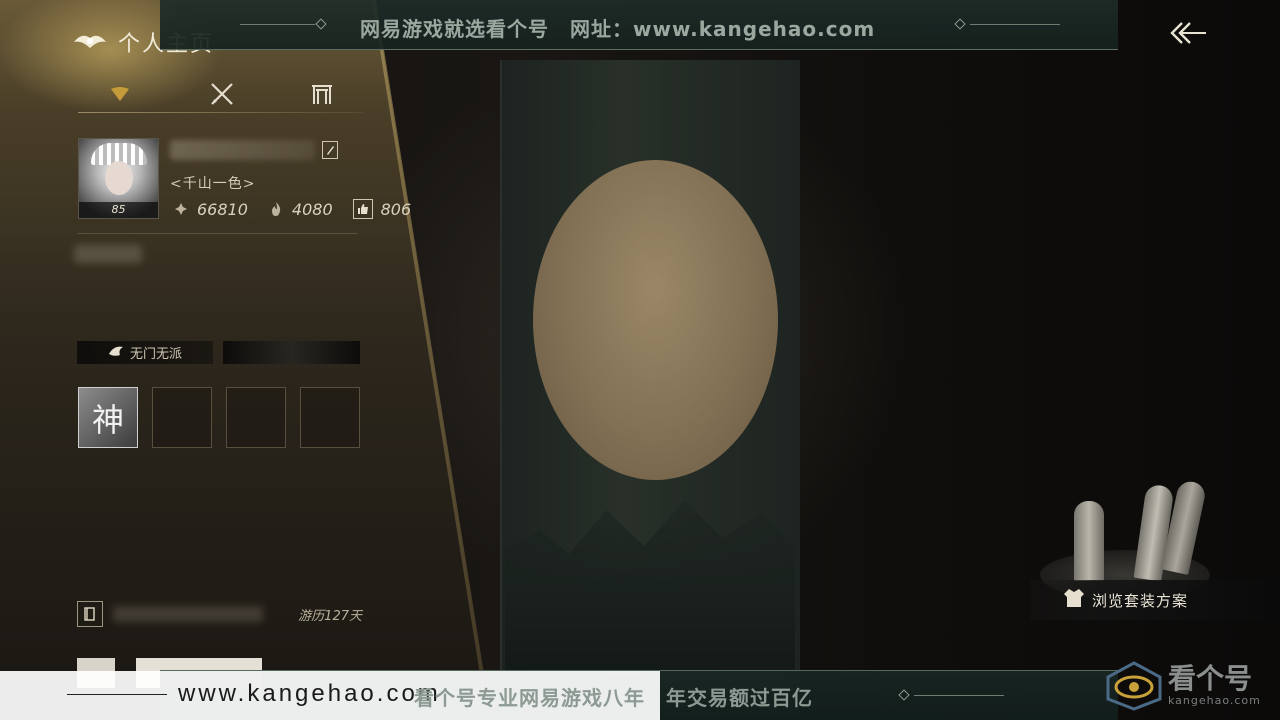 The height and width of the screenshot is (720, 1280). Describe the element at coordinates (218, 233) in the screenshot. I see `divider` at that location.